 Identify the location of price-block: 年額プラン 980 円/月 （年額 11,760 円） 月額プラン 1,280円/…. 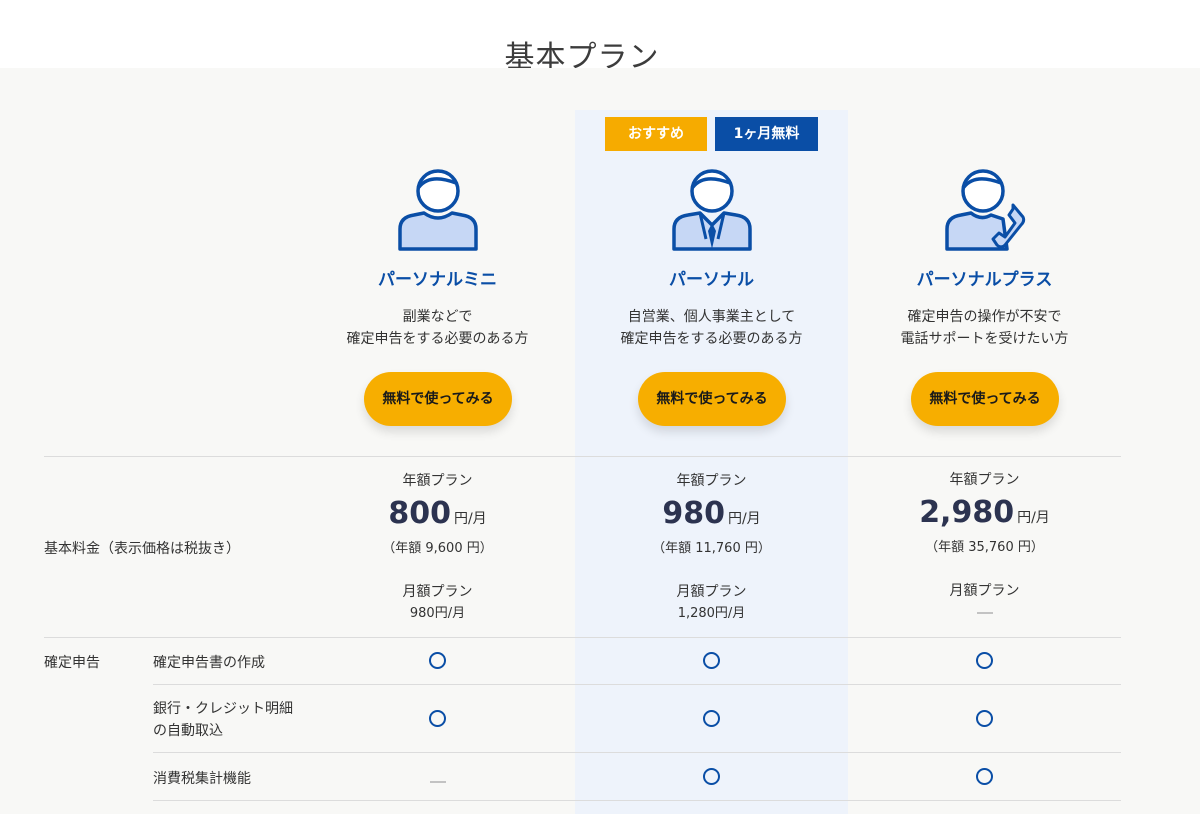
(711, 547).